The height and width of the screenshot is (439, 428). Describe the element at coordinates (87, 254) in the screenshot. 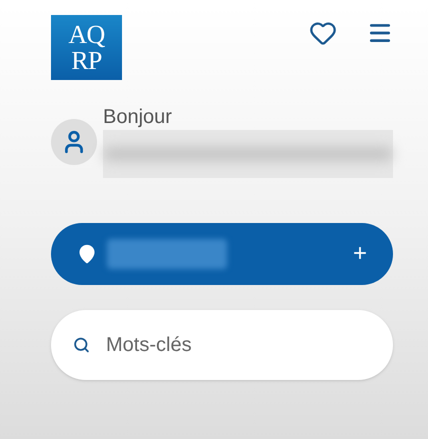

I see `location-pin-icon` at that location.